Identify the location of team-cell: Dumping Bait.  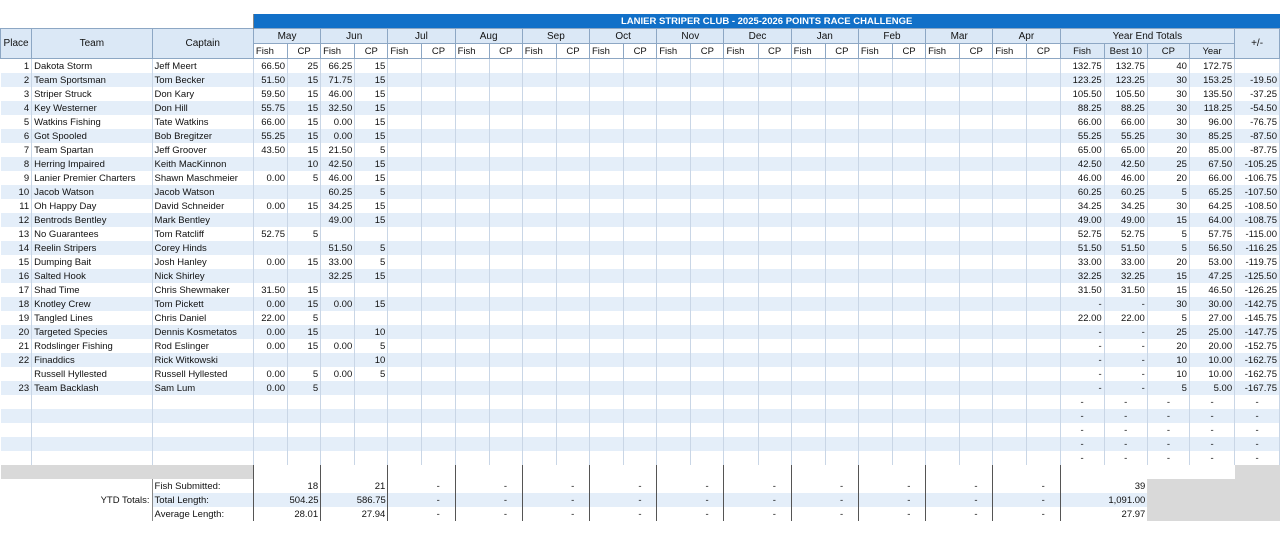
(92, 262).